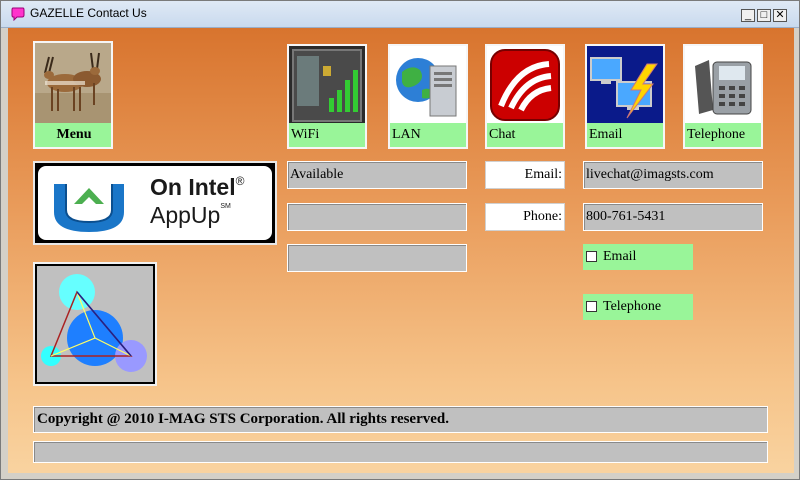 Image resolution: width=800 pixels, height=480 pixels. Describe the element at coordinates (88, 13) in the screenshot. I see `window-title: GAZELLE Contact Us` at that location.